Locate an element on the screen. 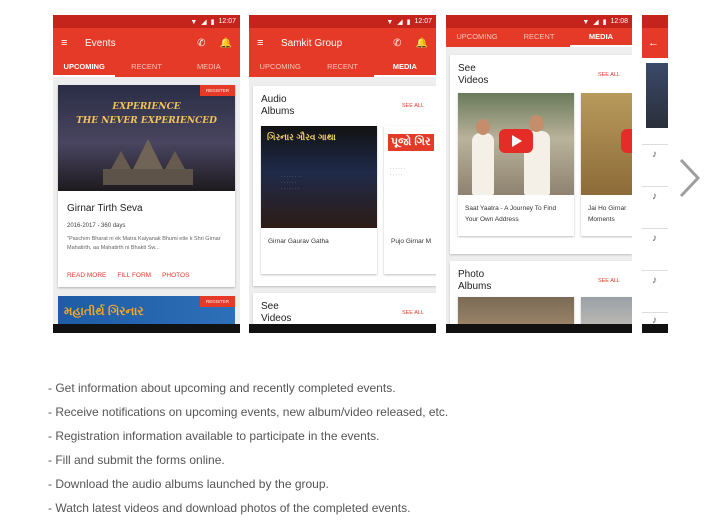 The width and height of the screenshot is (717, 529). banner-tagline-2: THE NEVER EXPERIENCED is located at coordinates (146, 121).